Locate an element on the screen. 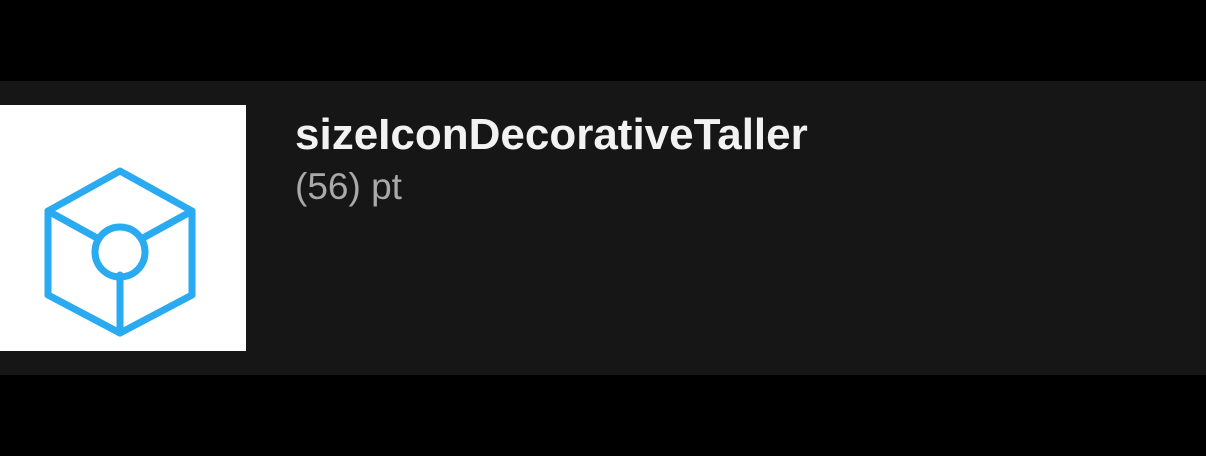  token-value: (56) pt is located at coordinates (348, 186).